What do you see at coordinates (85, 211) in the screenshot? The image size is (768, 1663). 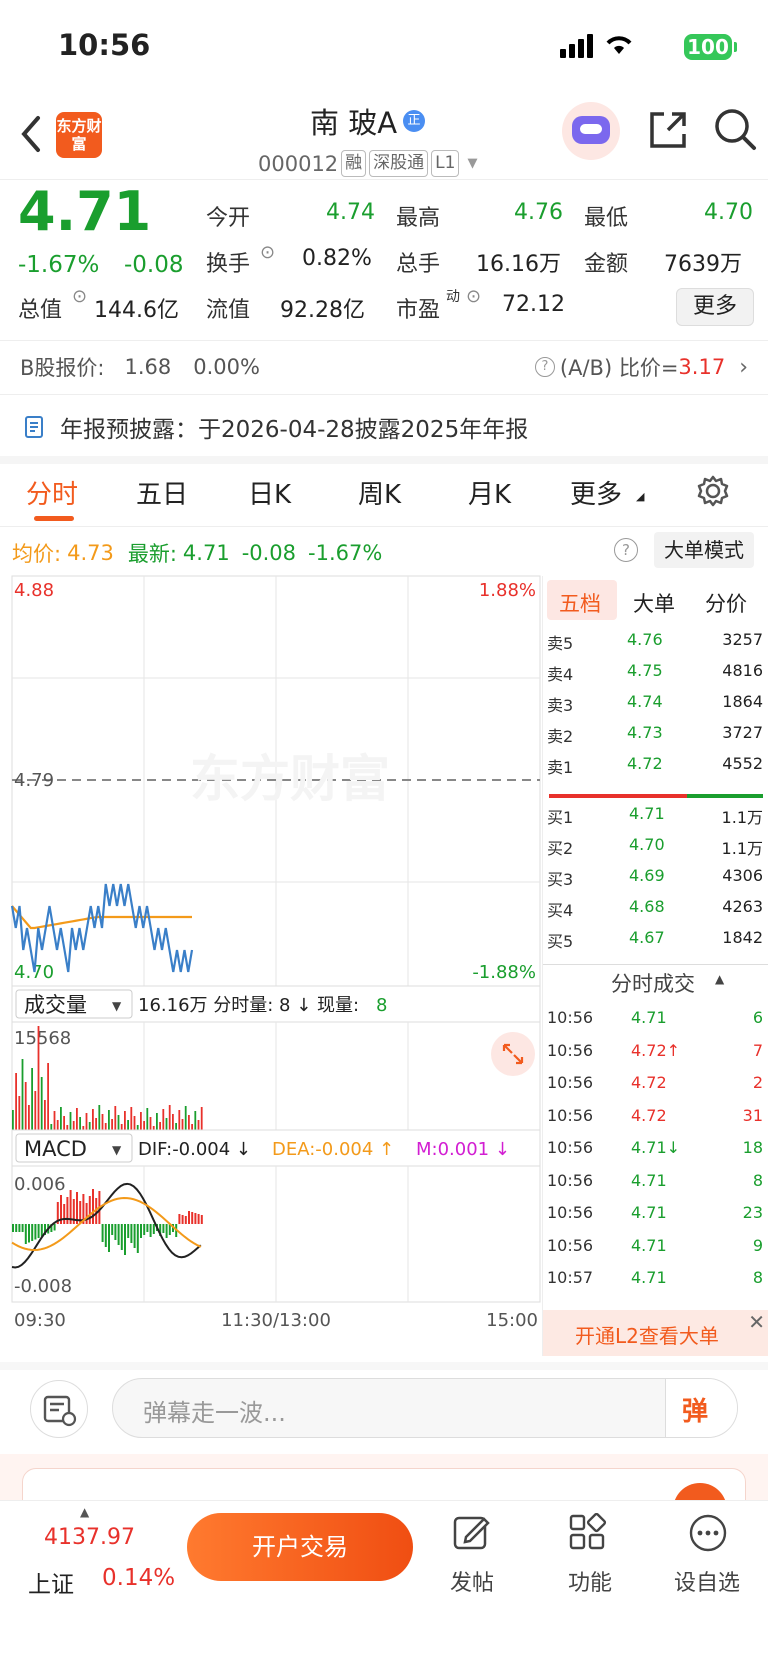 I see `current-price: 4.71` at bounding box center [85, 211].